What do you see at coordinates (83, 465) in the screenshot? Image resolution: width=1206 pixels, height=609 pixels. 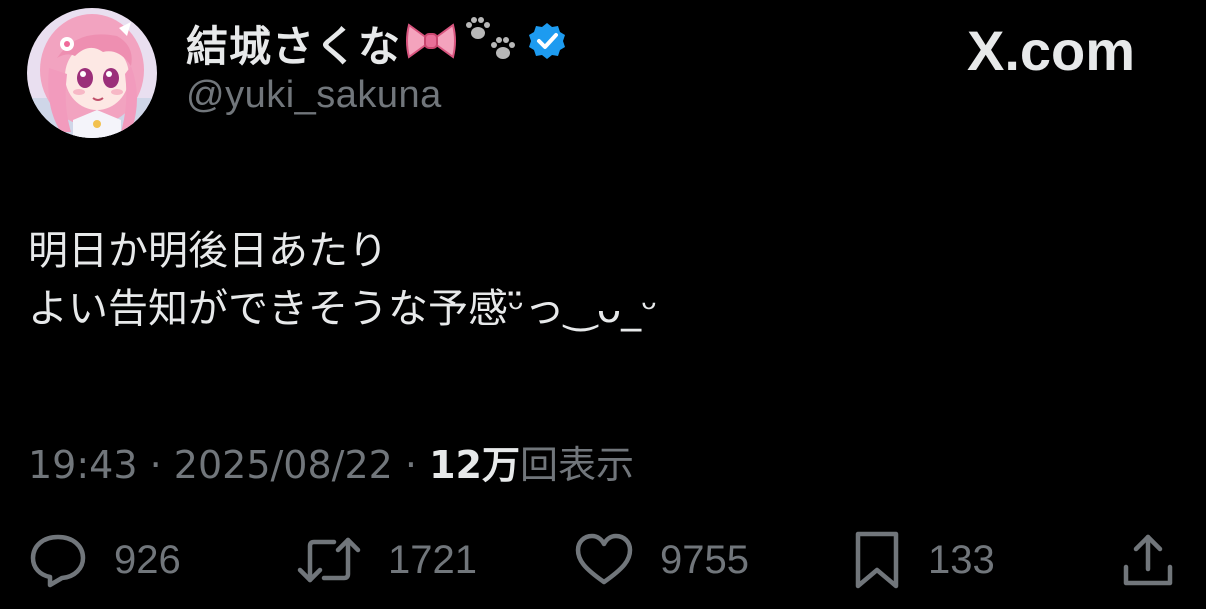 I see `tweet-time: 19:43` at bounding box center [83, 465].